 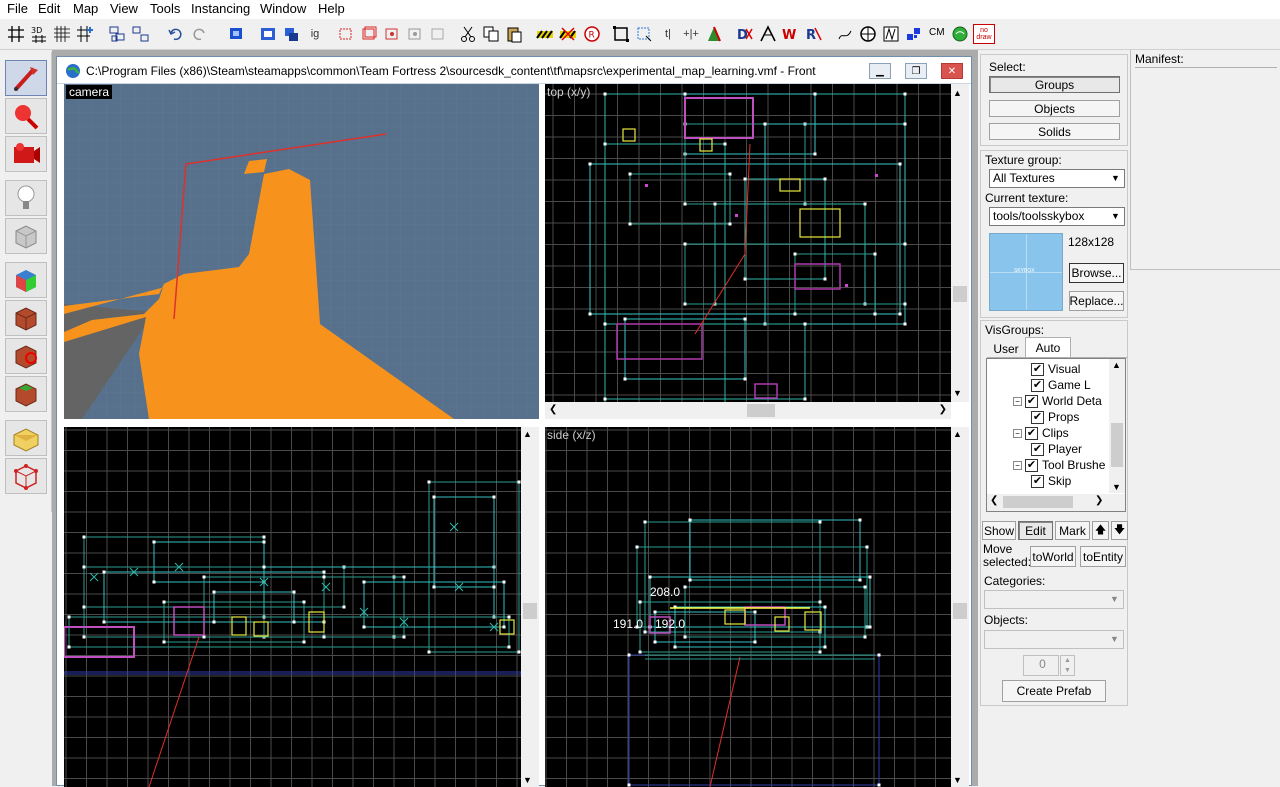 What do you see at coordinates (1026, 272) in the screenshot?
I see `texture-preview: SKYBOX` at bounding box center [1026, 272].